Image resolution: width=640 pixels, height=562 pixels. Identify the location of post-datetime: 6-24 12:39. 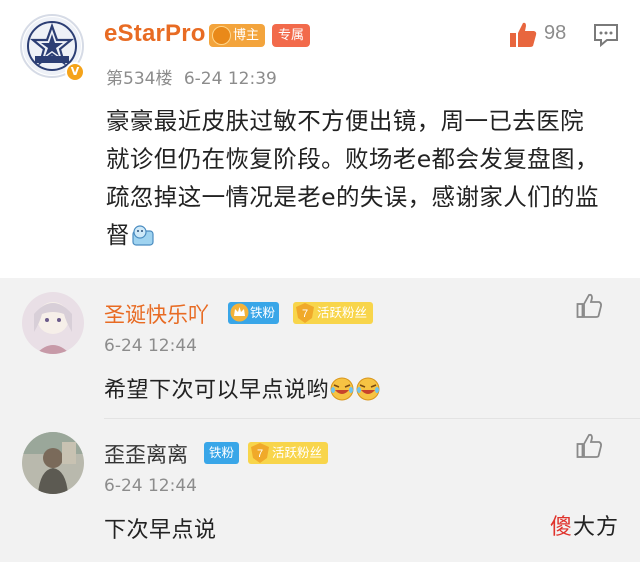
(230, 79).